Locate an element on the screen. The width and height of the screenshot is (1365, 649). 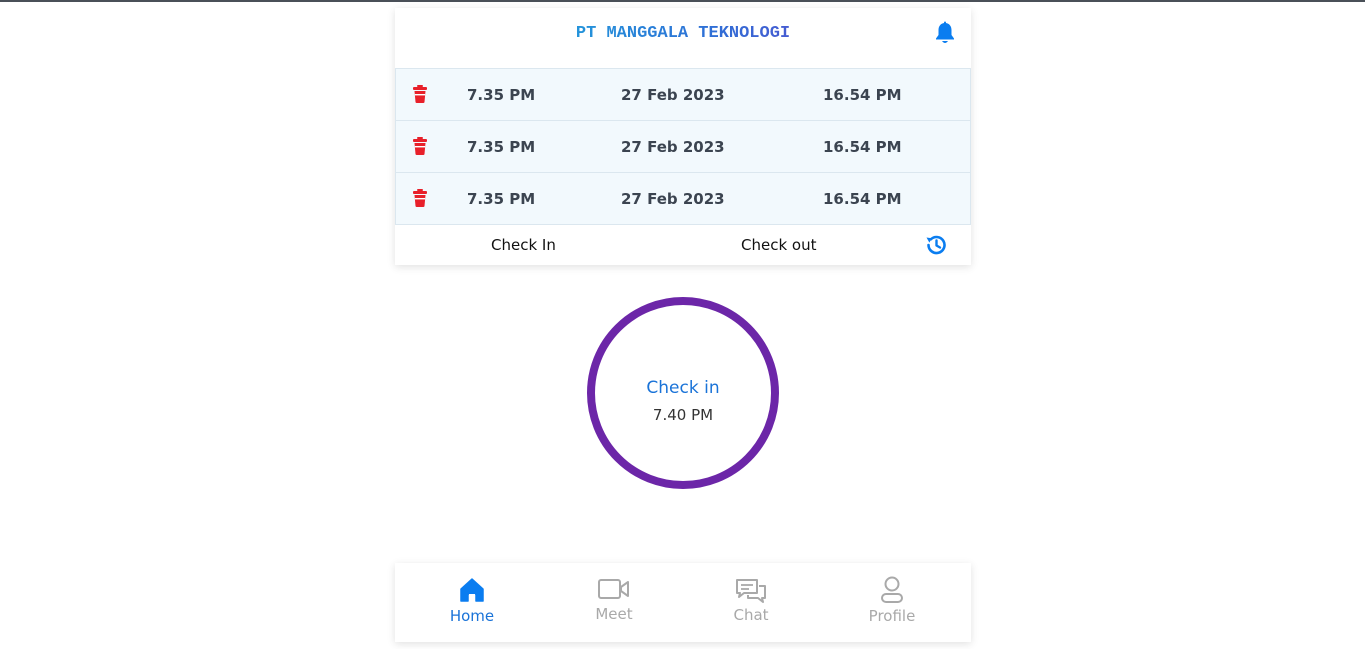
nav-item-meet: Meet is located at coordinates (614, 602).